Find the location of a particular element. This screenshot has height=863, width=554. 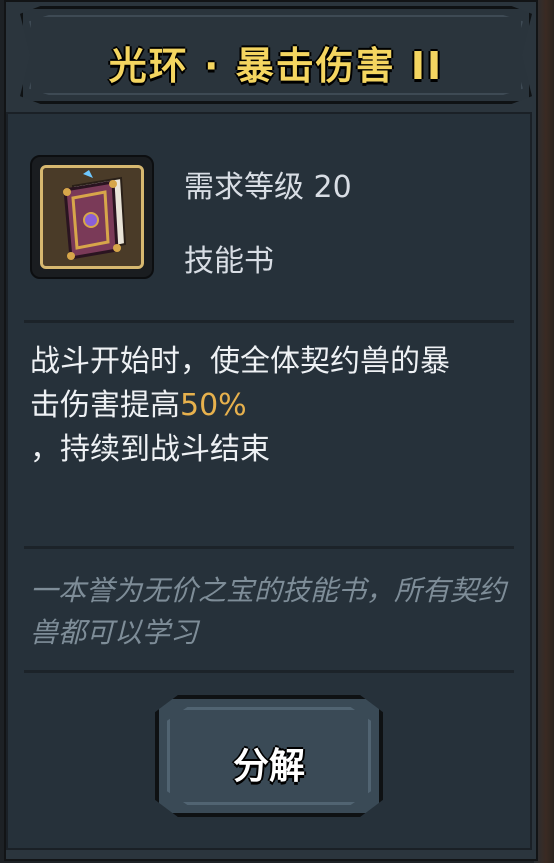

title-bar: 光环 · 暴击伤害 II is located at coordinates (276, 55).